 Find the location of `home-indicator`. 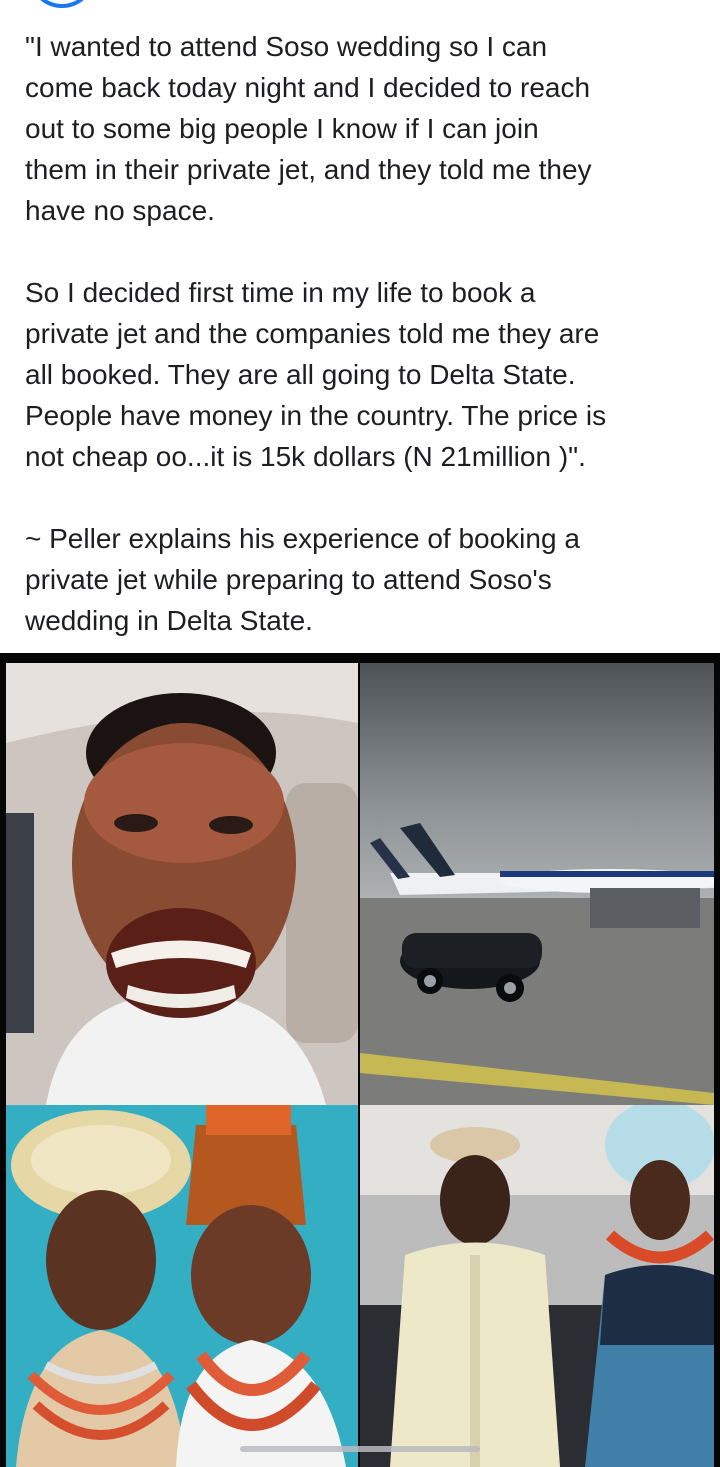

home-indicator is located at coordinates (360, 1449).